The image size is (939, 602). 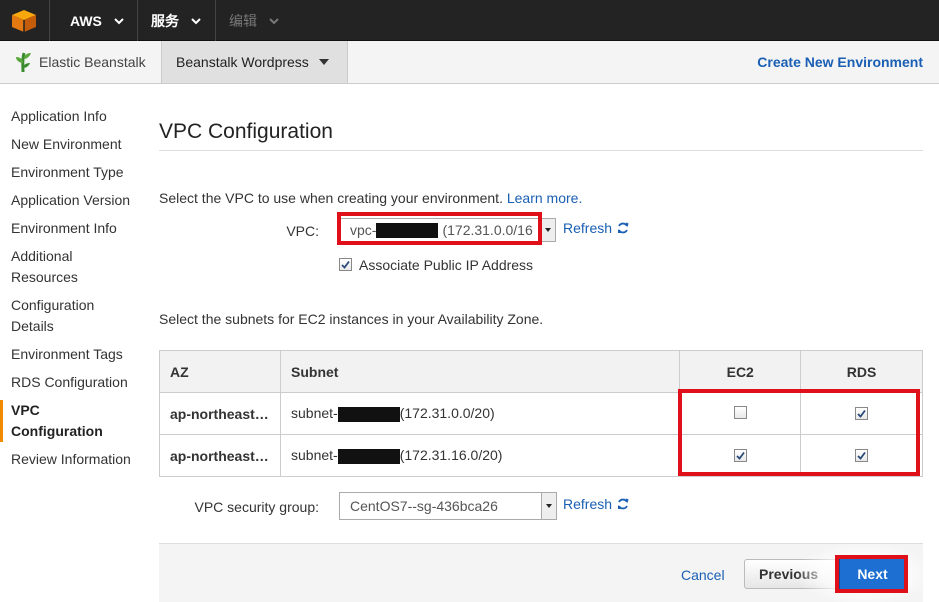 What do you see at coordinates (73, 144) in the screenshot?
I see `sidebar-item-new-environment: New Environment` at bounding box center [73, 144].